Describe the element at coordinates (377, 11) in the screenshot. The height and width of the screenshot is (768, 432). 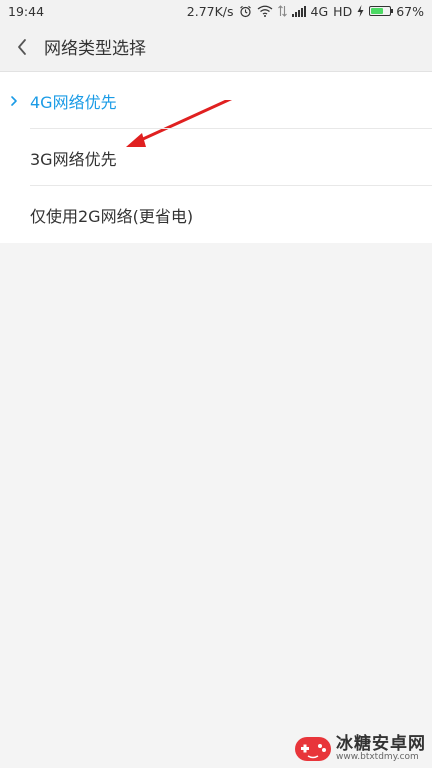
I see `battery-fill` at that location.